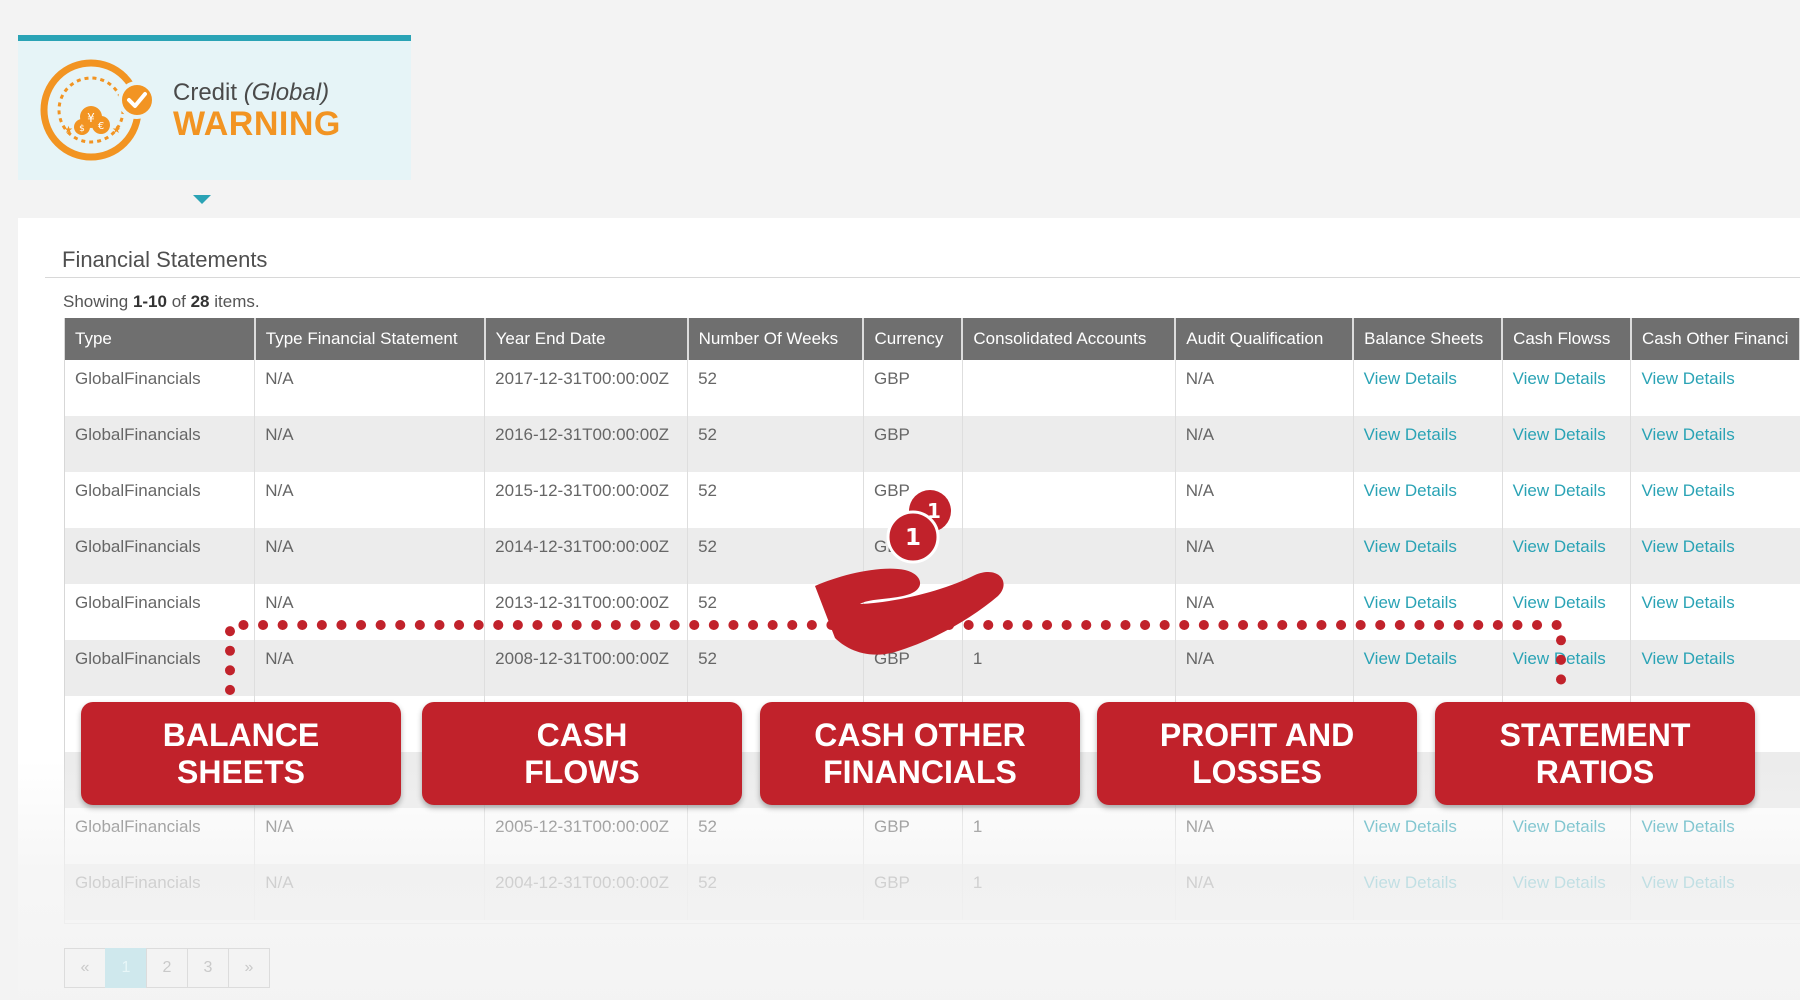 This screenshot has width=1800, height=1000. What do you see at coordinates (126, 968) in the screenshot?
I see `pagination-page-1: 1` at bounding box center [126, 968].